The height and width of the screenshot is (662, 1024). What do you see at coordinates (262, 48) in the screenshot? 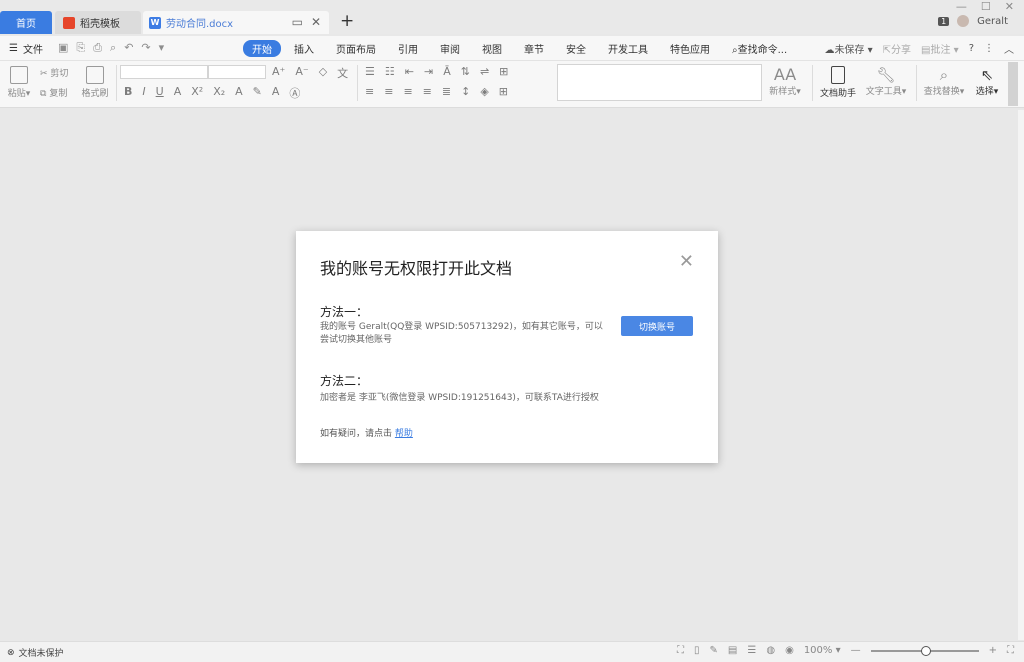
I see `ribbon-tab-start: 开始` at bounding box center [262, 48].